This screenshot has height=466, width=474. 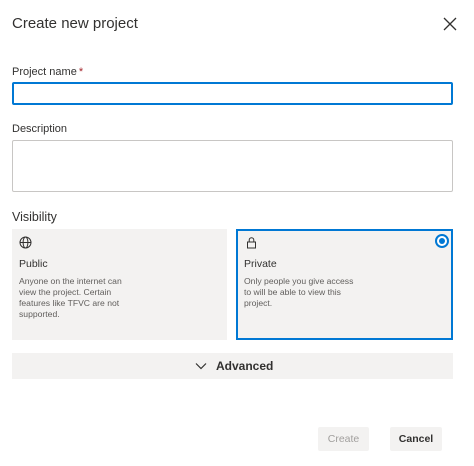 I want to click on description-textarea, so click(x=232, y=166).